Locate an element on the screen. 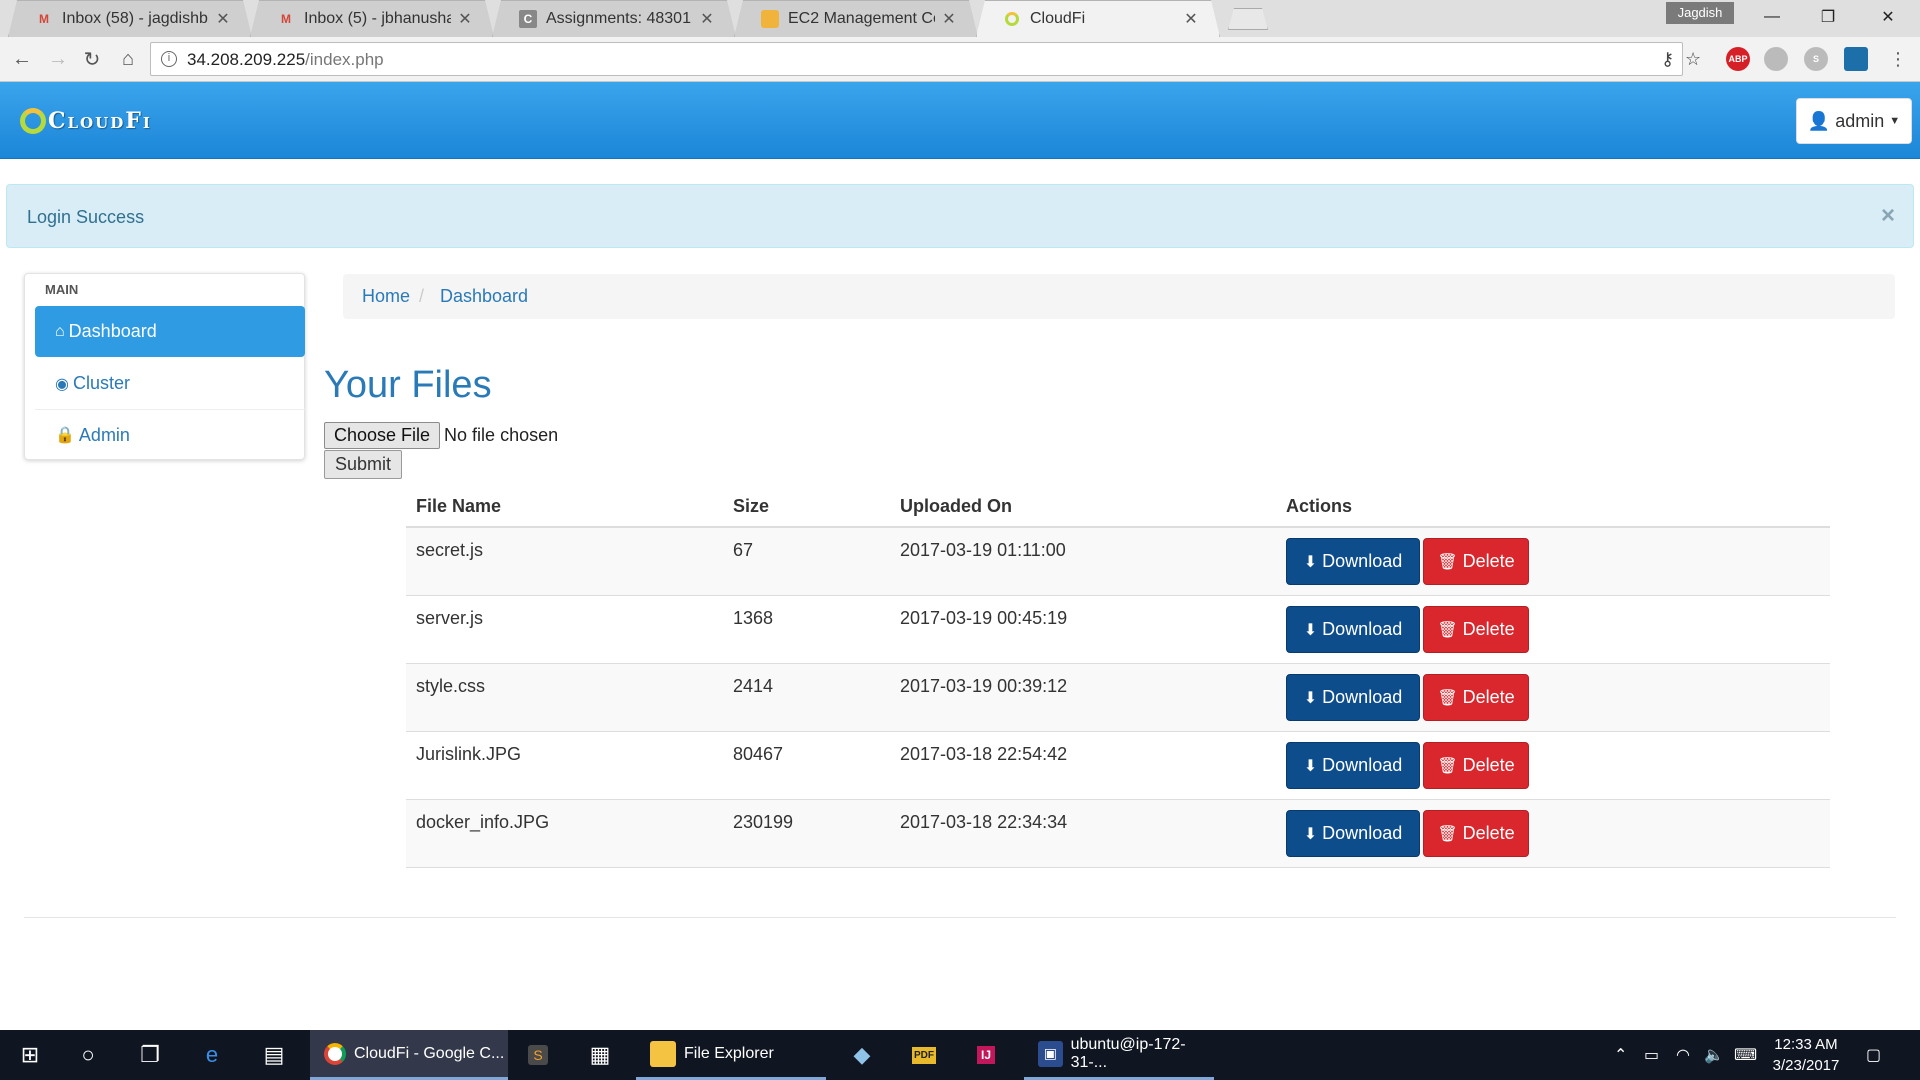 The image size is (1920, 1080). chrome-icon is located at coordinates (335, 1053).